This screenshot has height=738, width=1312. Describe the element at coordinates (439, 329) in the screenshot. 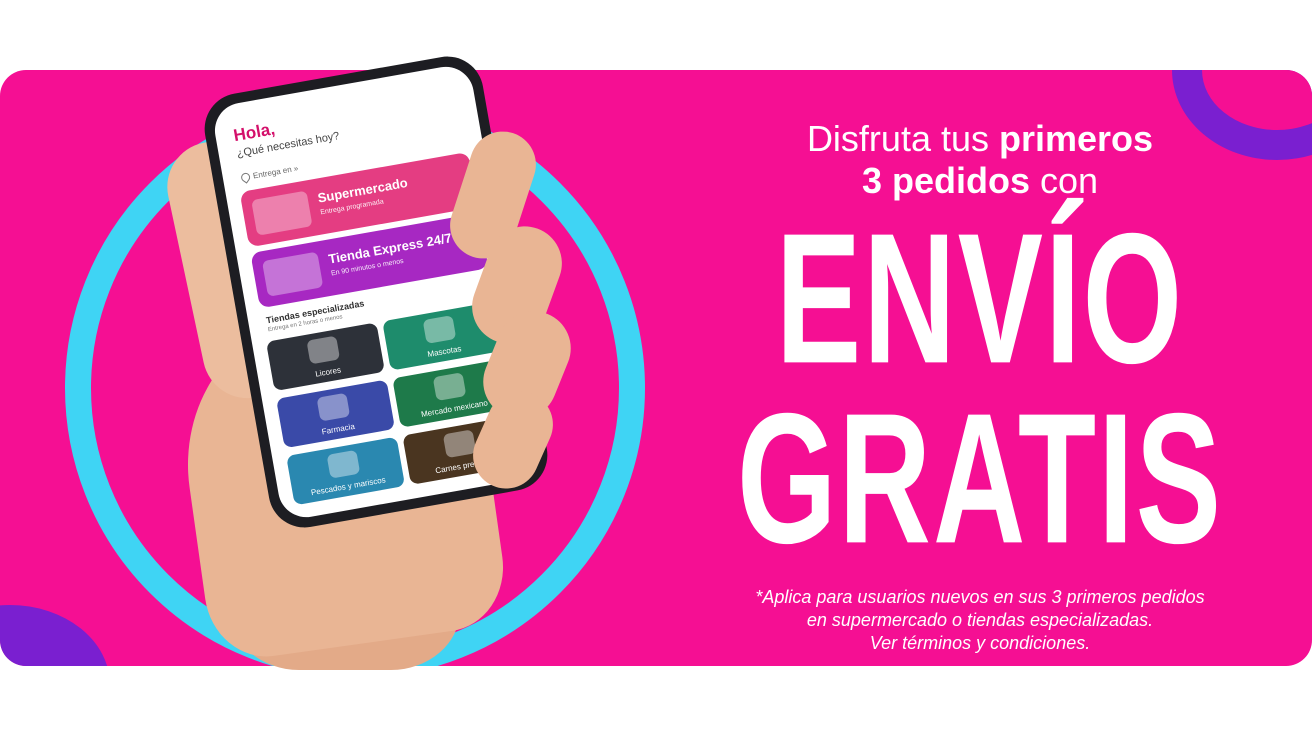

I see `pet-icon` at that location.